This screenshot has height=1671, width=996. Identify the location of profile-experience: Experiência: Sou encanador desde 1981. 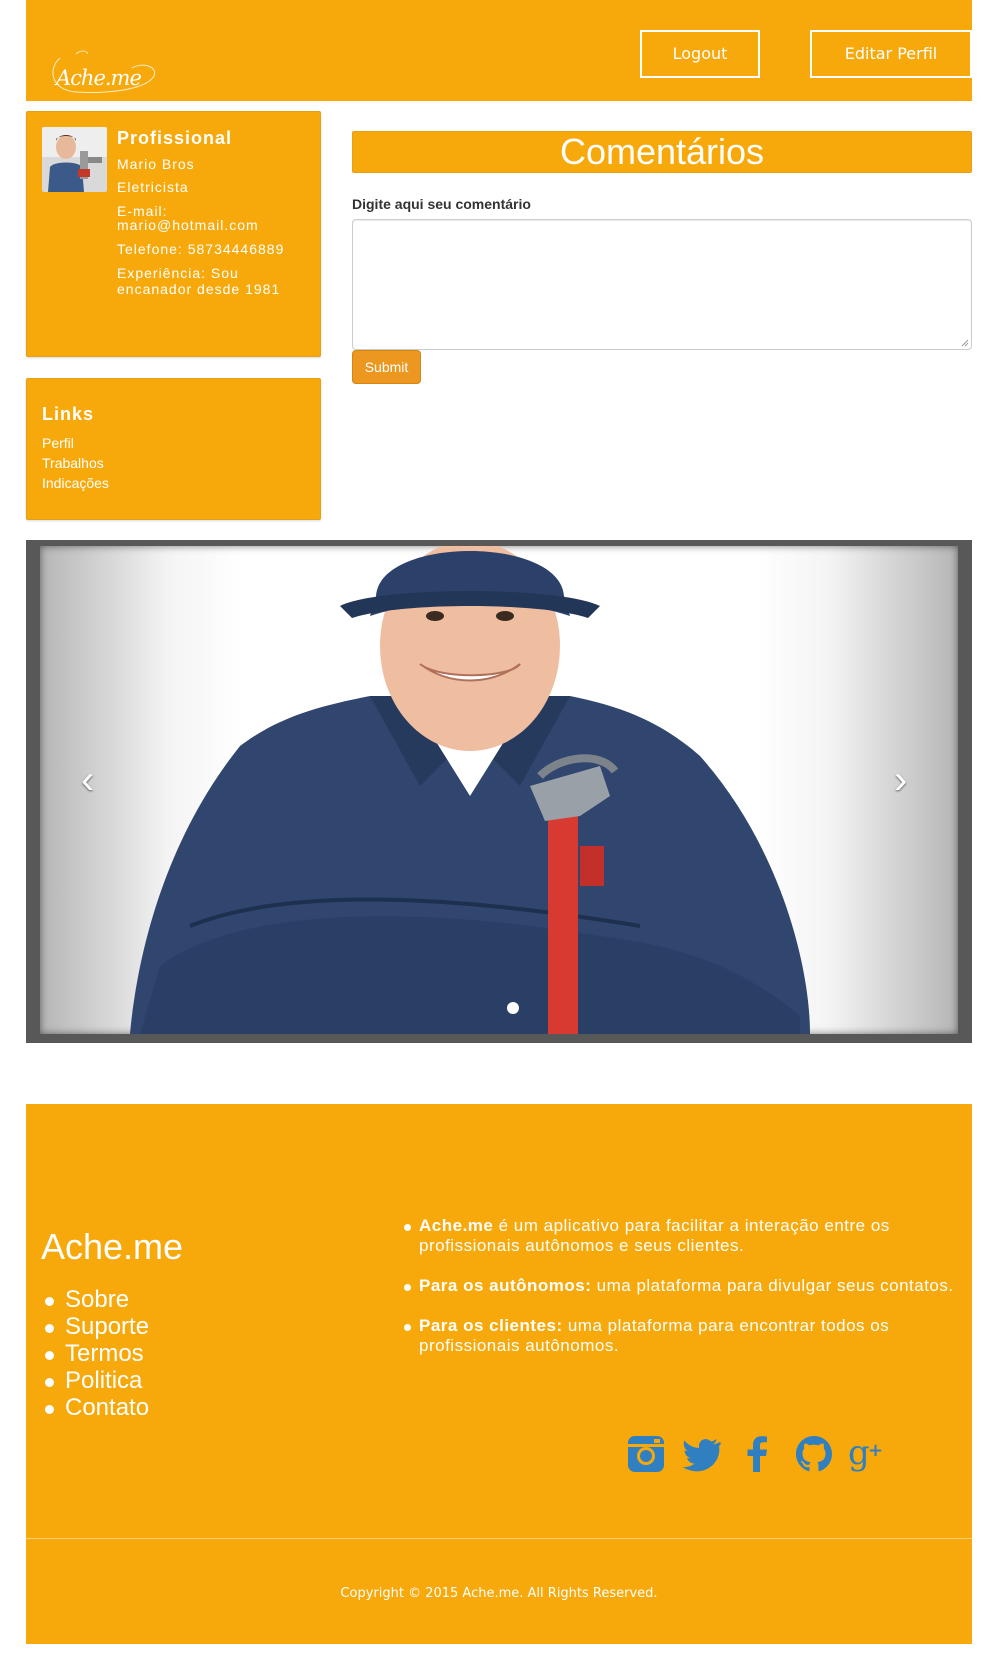
(199, 281).